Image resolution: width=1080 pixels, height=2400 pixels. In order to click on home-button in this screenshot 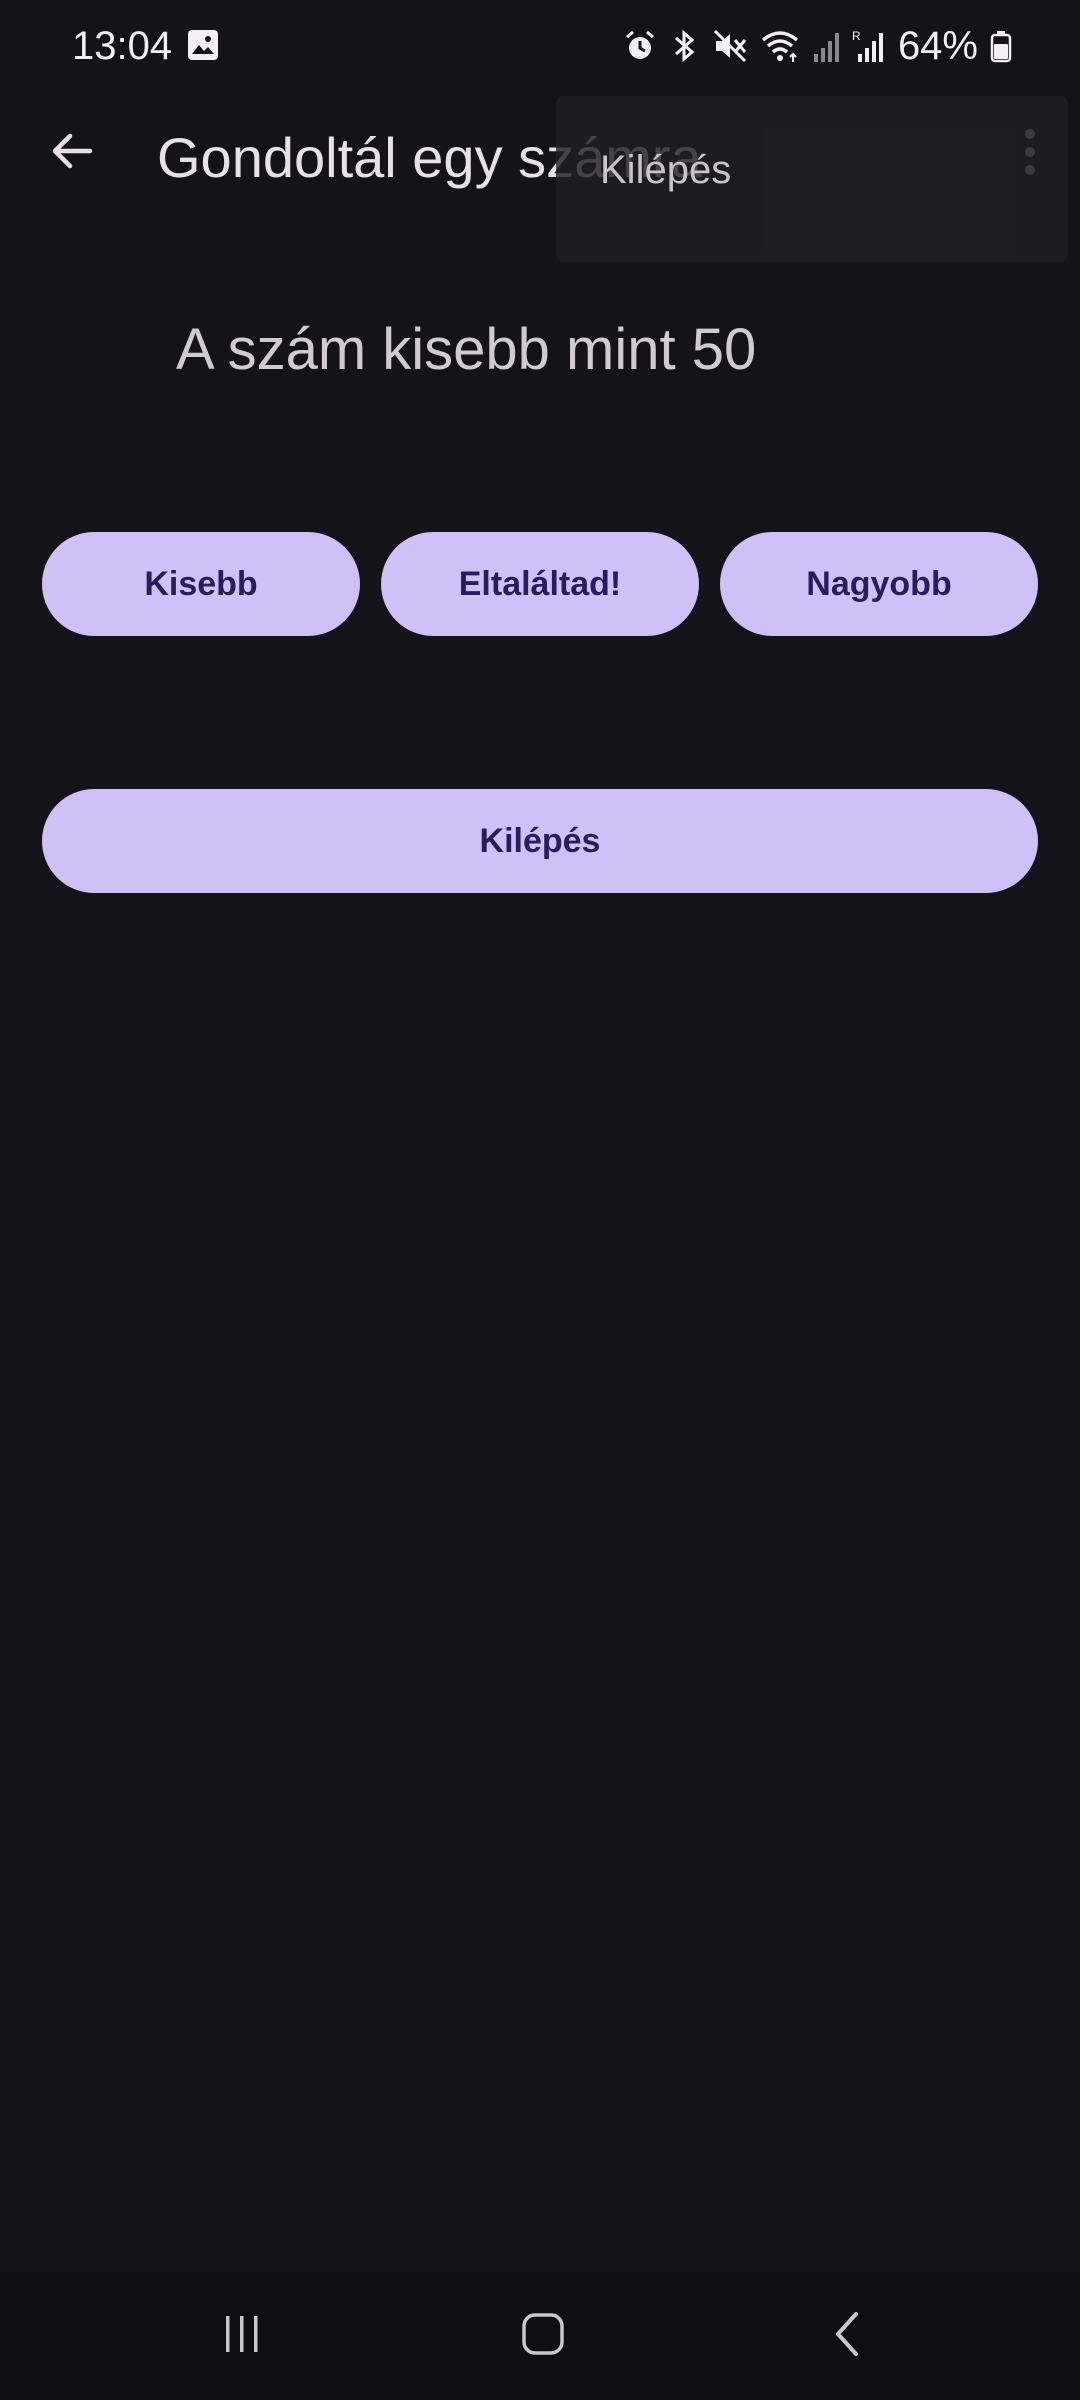, I will do `click(543, 2336)`.